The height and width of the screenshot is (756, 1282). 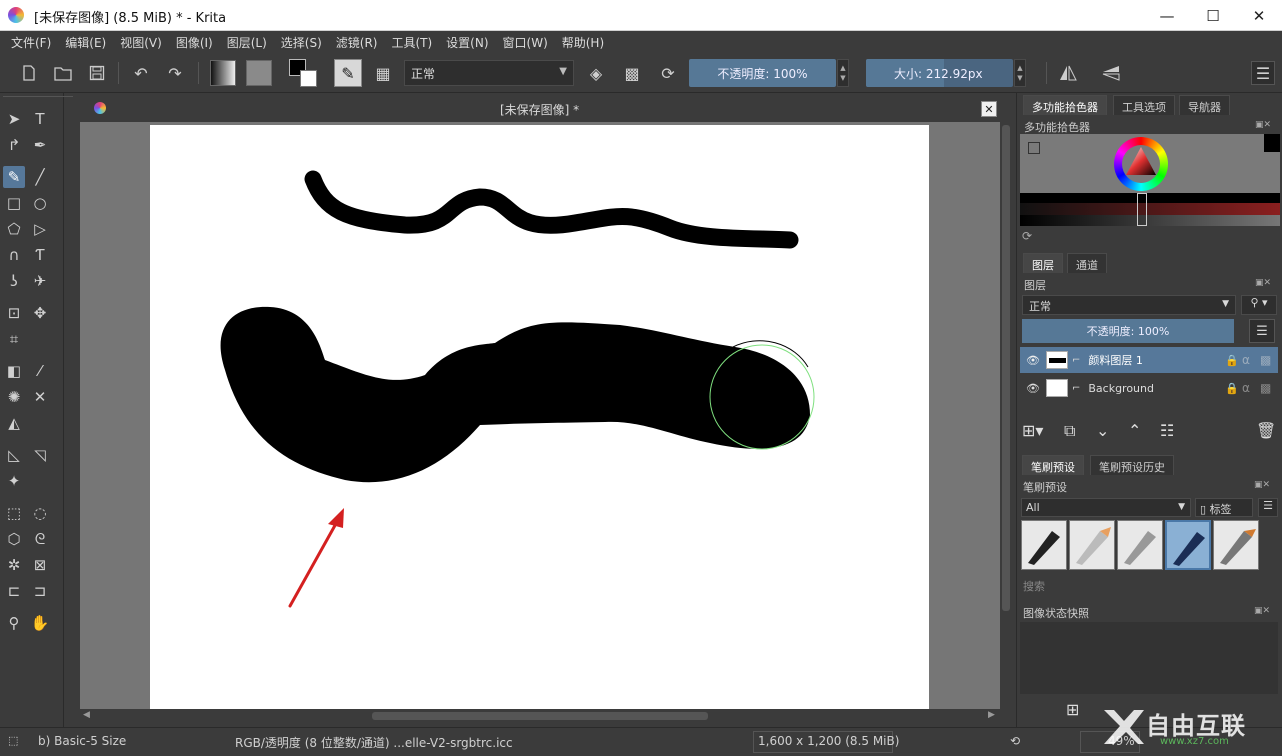 I want to click on reload-preset-icon: ⟳, so click(x=668, y=73).